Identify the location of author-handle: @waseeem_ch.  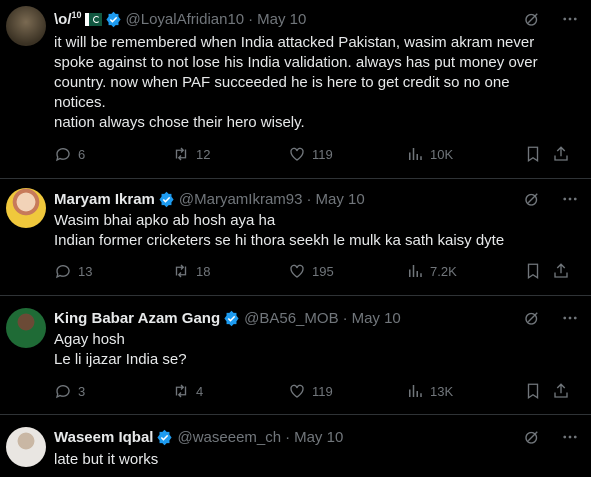
(229, 437).